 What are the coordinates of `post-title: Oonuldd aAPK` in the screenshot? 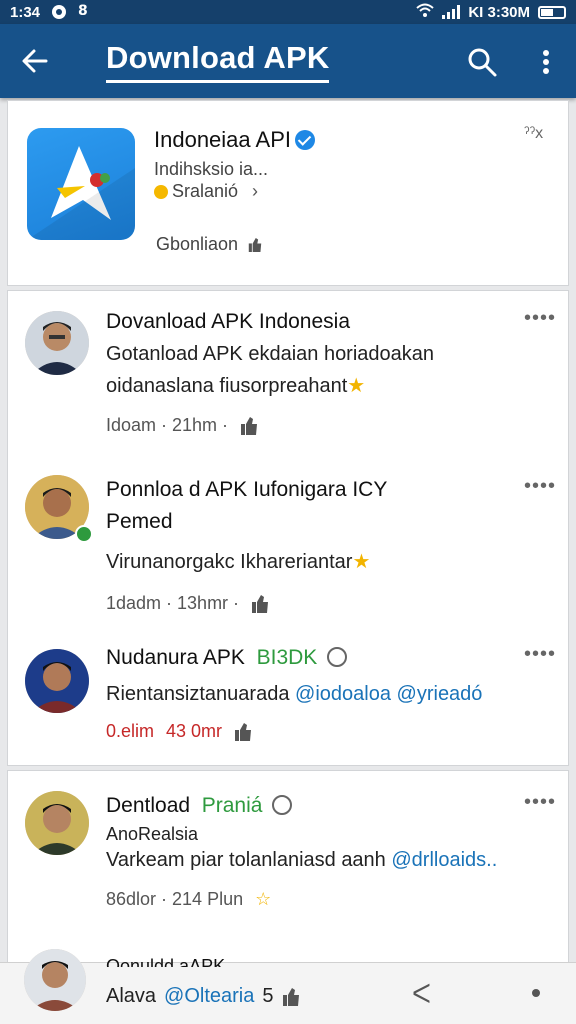 It's located at (166, 961).